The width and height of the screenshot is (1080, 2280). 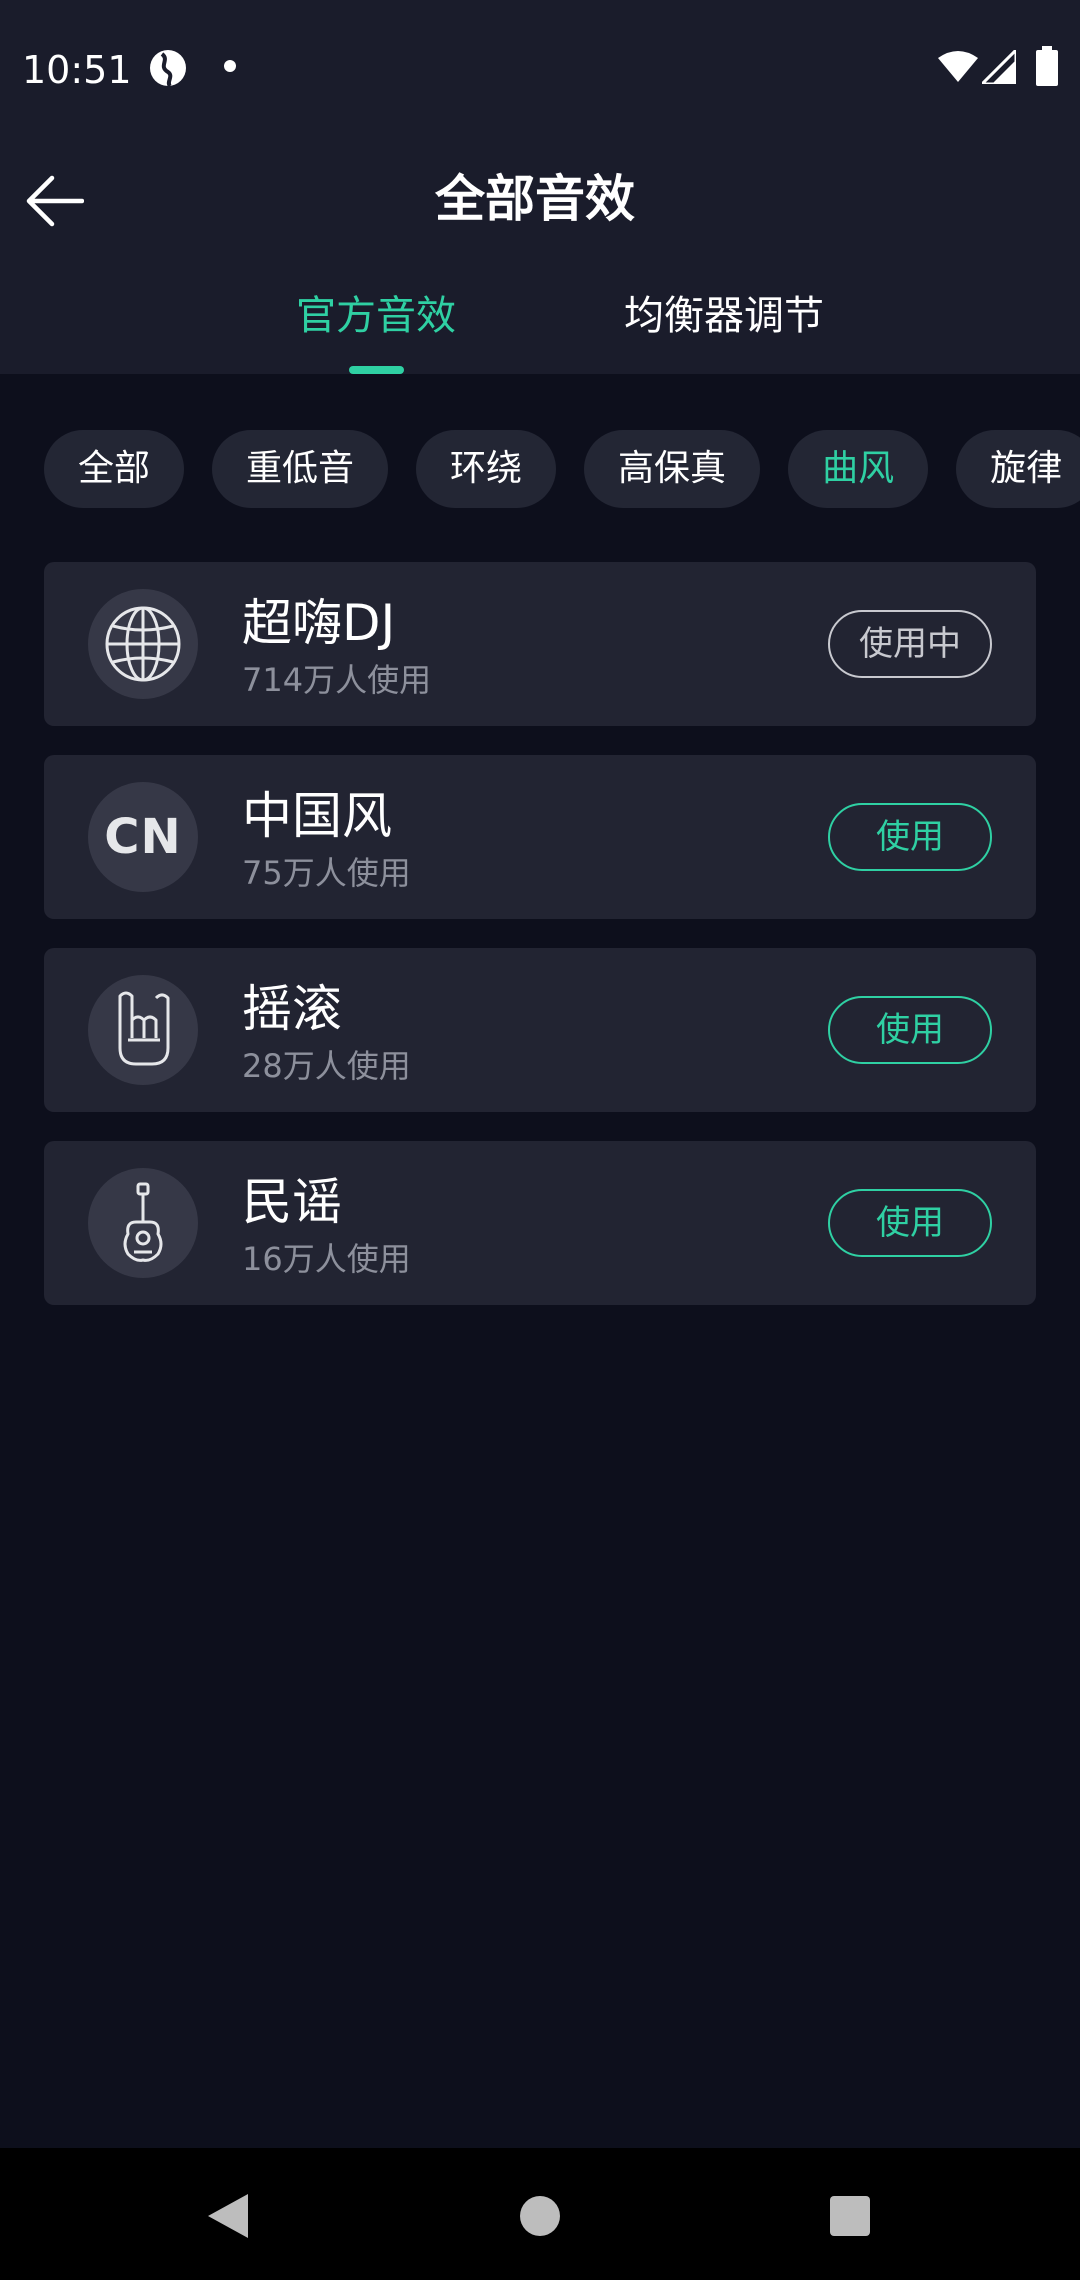 What do you see at coordinates (1018, 469) in the screenshot?
I see `chip-melody: 旋律` at bounding box center [1018, 469].